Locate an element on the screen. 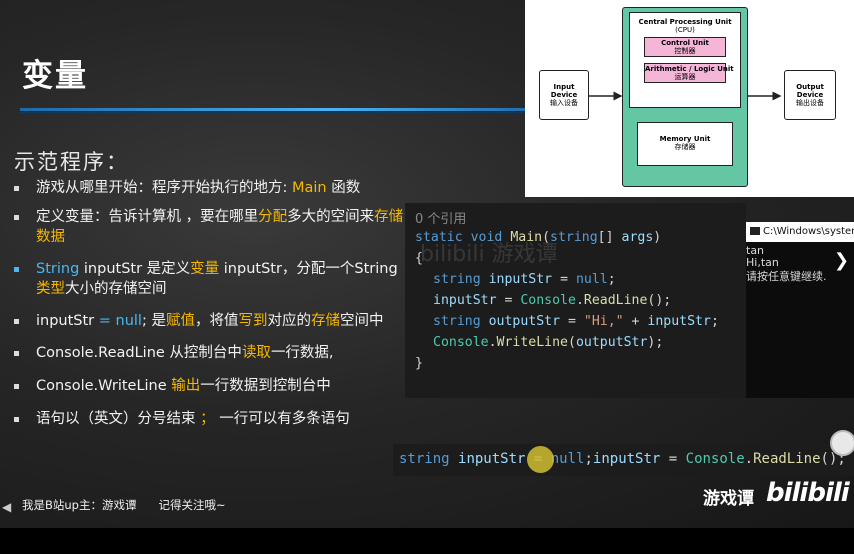 This screenshot has height=554, width=854. title-underline is located at coordinates (280, 109).